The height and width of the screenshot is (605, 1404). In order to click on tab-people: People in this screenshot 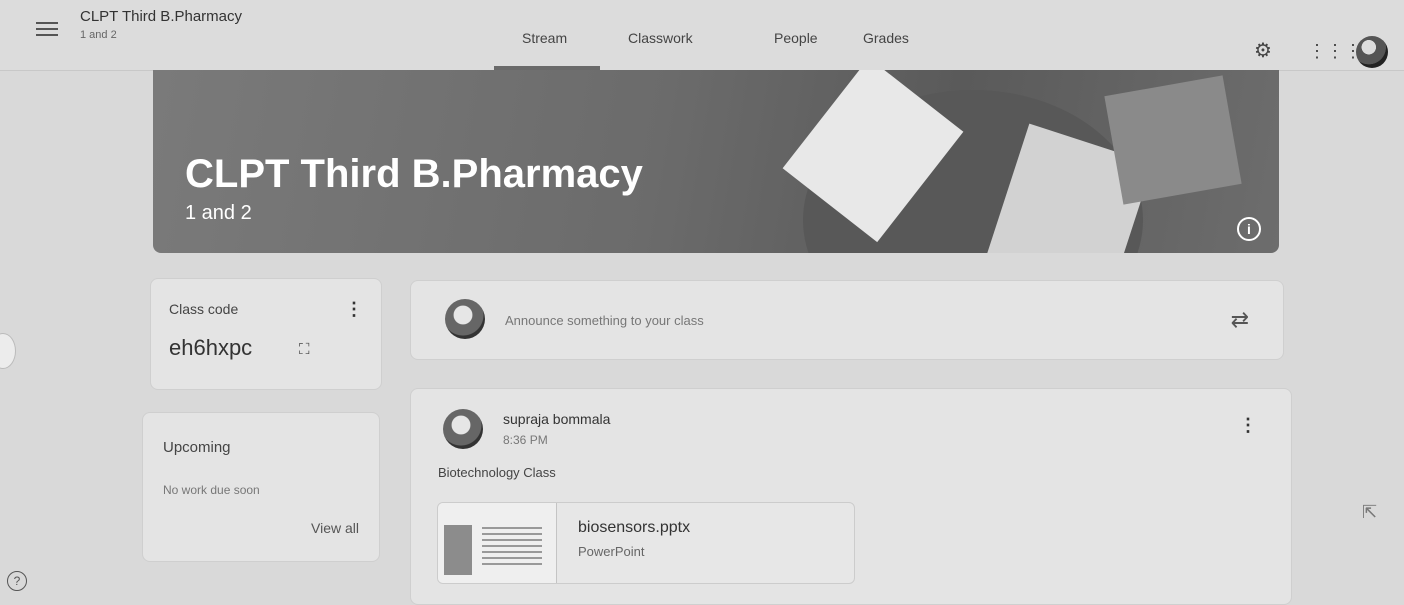, I will do `click(796, 38)`.